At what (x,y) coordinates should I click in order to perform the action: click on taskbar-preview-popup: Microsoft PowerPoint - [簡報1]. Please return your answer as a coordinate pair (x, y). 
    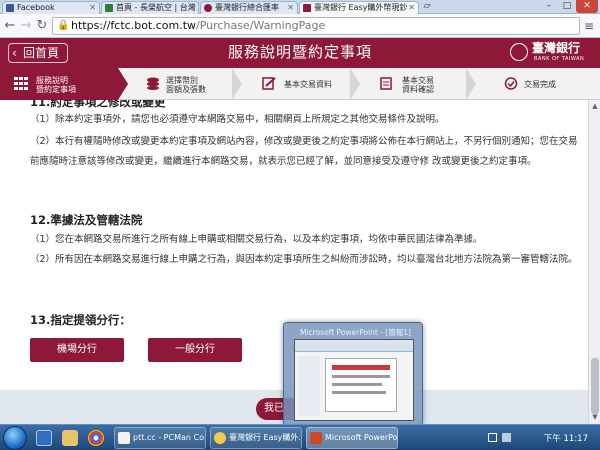
    Looking at the image, I should click on (353, 374).